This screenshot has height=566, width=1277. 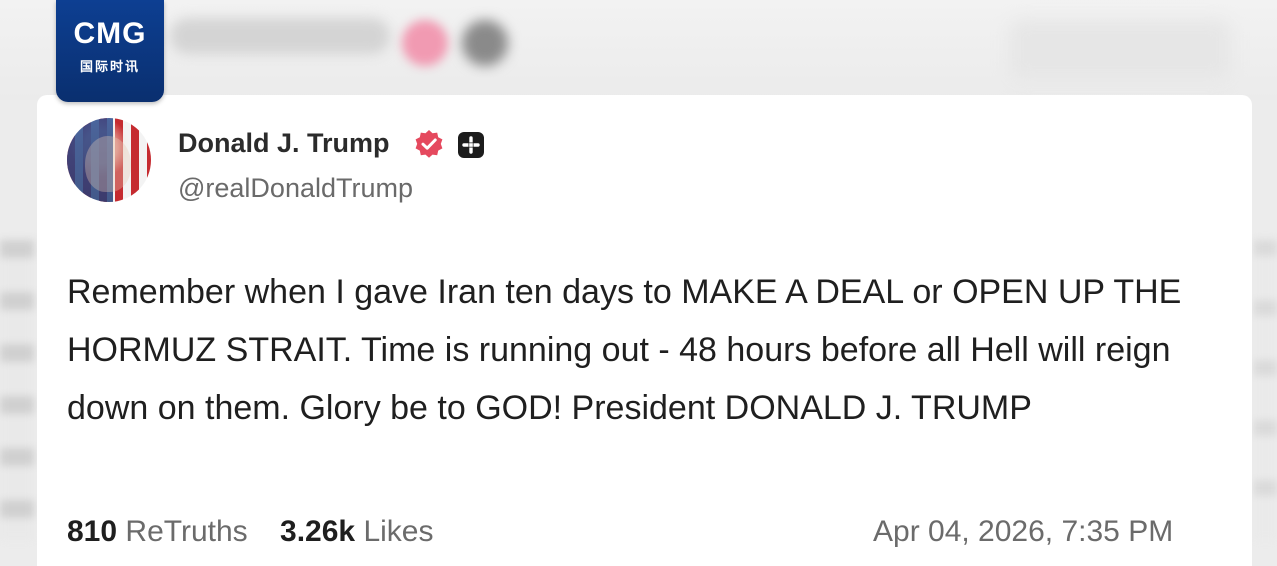 I want to click on blurred-badge, so click(x=425, y=43).